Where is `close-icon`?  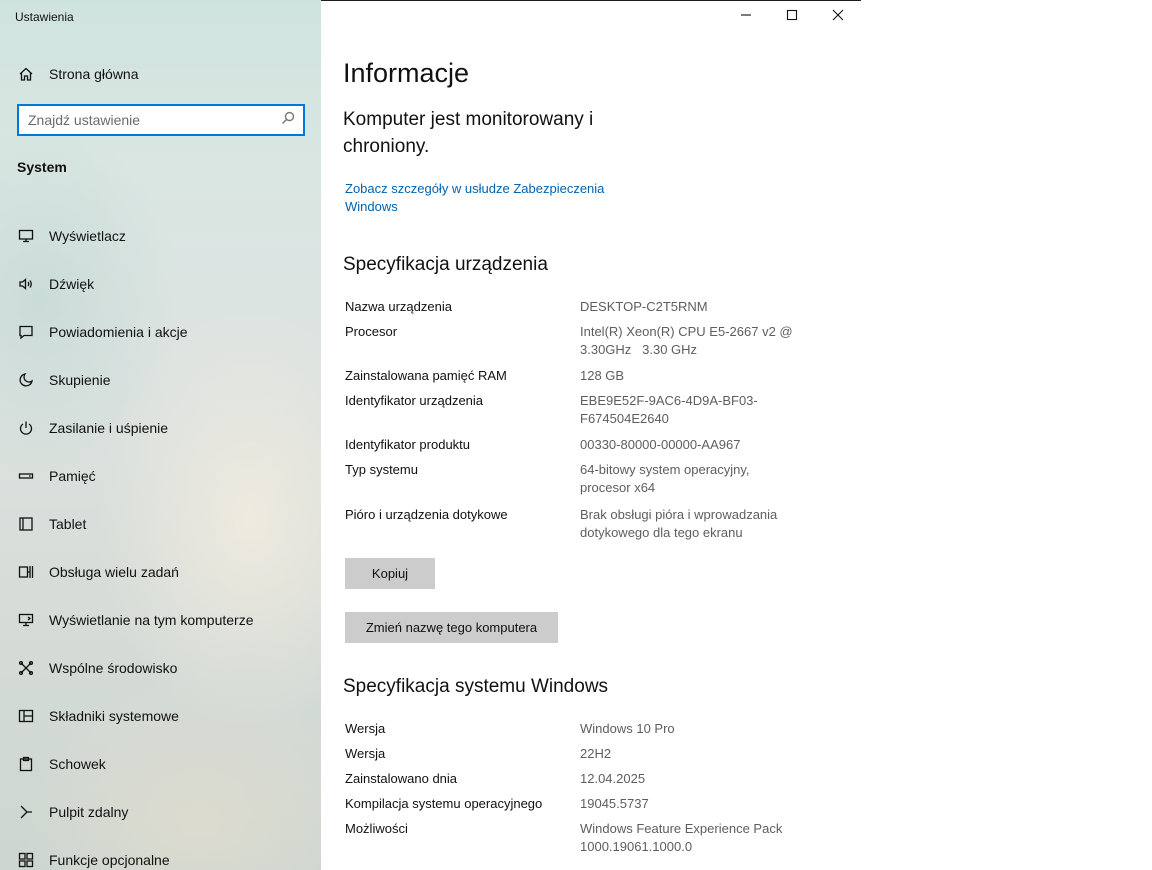
close-icon is located at coordinates (838, 17).